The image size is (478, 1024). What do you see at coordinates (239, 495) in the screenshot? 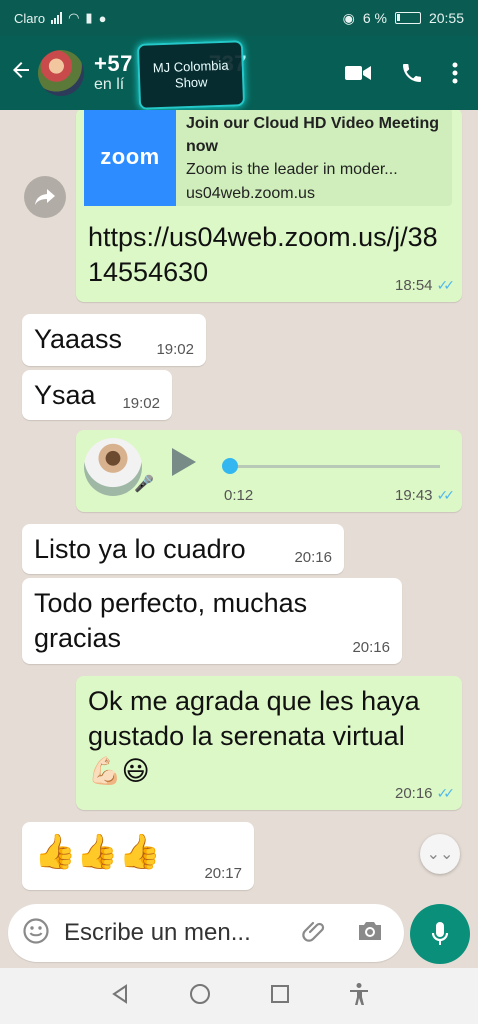
I see `voice-duration: 0:12` at bounding box center [239, 495].